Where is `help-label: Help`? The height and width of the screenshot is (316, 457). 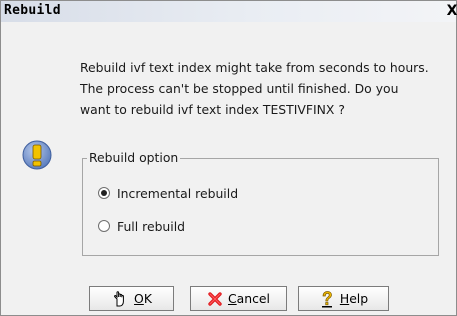 help-label: Help is located at coordinates (354, 298).